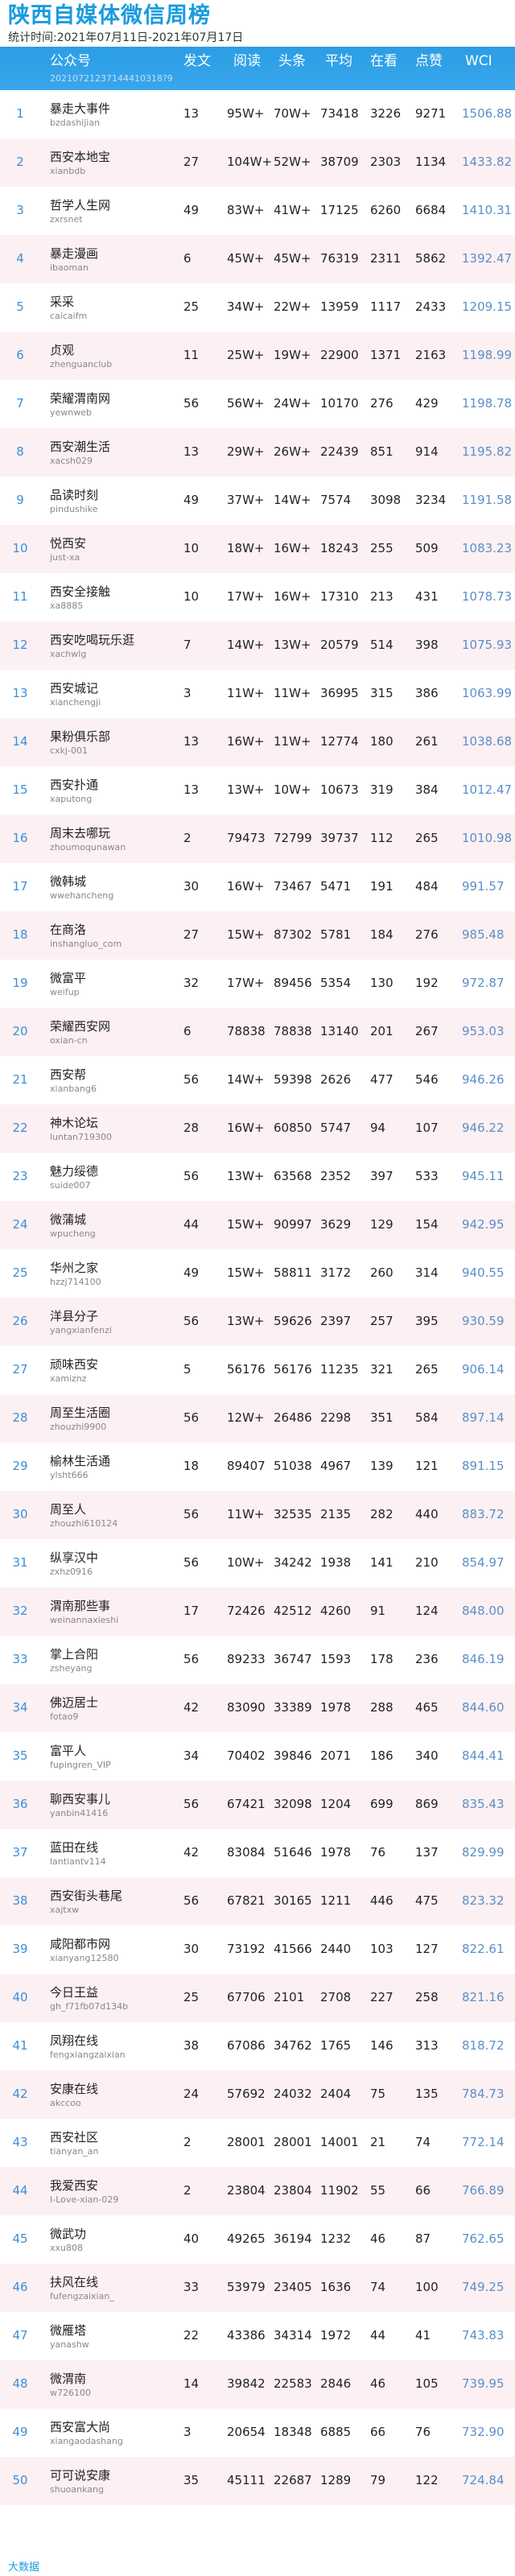 The image size is (515, 2576). What do you see at coordinates (20, 1900) in the screenshot?
I see `cell-rank: 38` at bounding box center [20, 1900].